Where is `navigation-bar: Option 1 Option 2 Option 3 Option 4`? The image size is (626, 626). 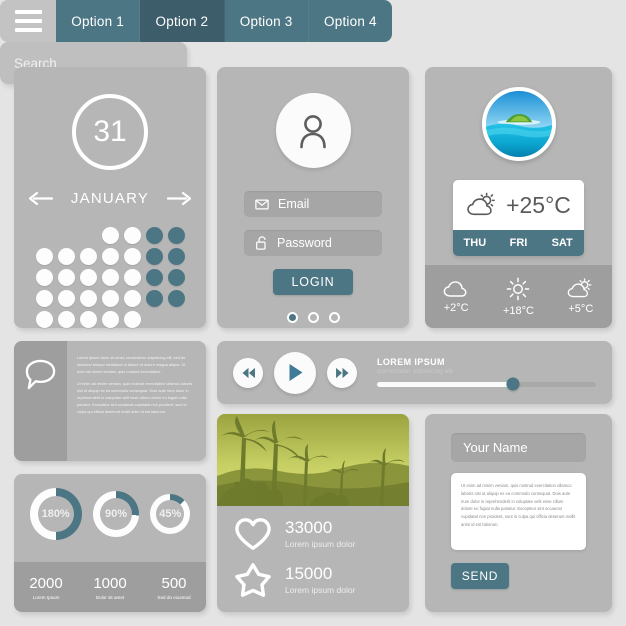
navigation-bar: Option 1 Option 2 Option 3 Option 4 is located at coordinates (196, 21).